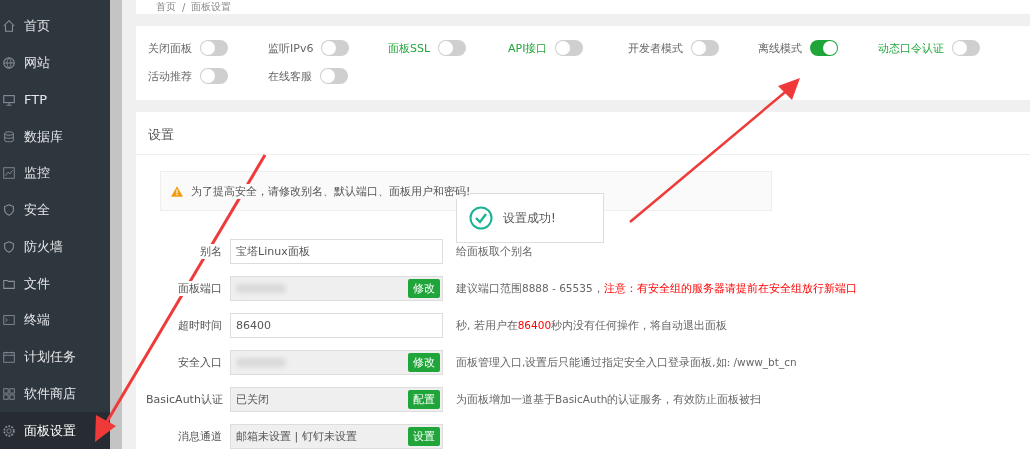  What do you see at coordinates (184, 7) in the screenshot?
I see `breadcrumb-item: /` at bounding box center [184, 7].